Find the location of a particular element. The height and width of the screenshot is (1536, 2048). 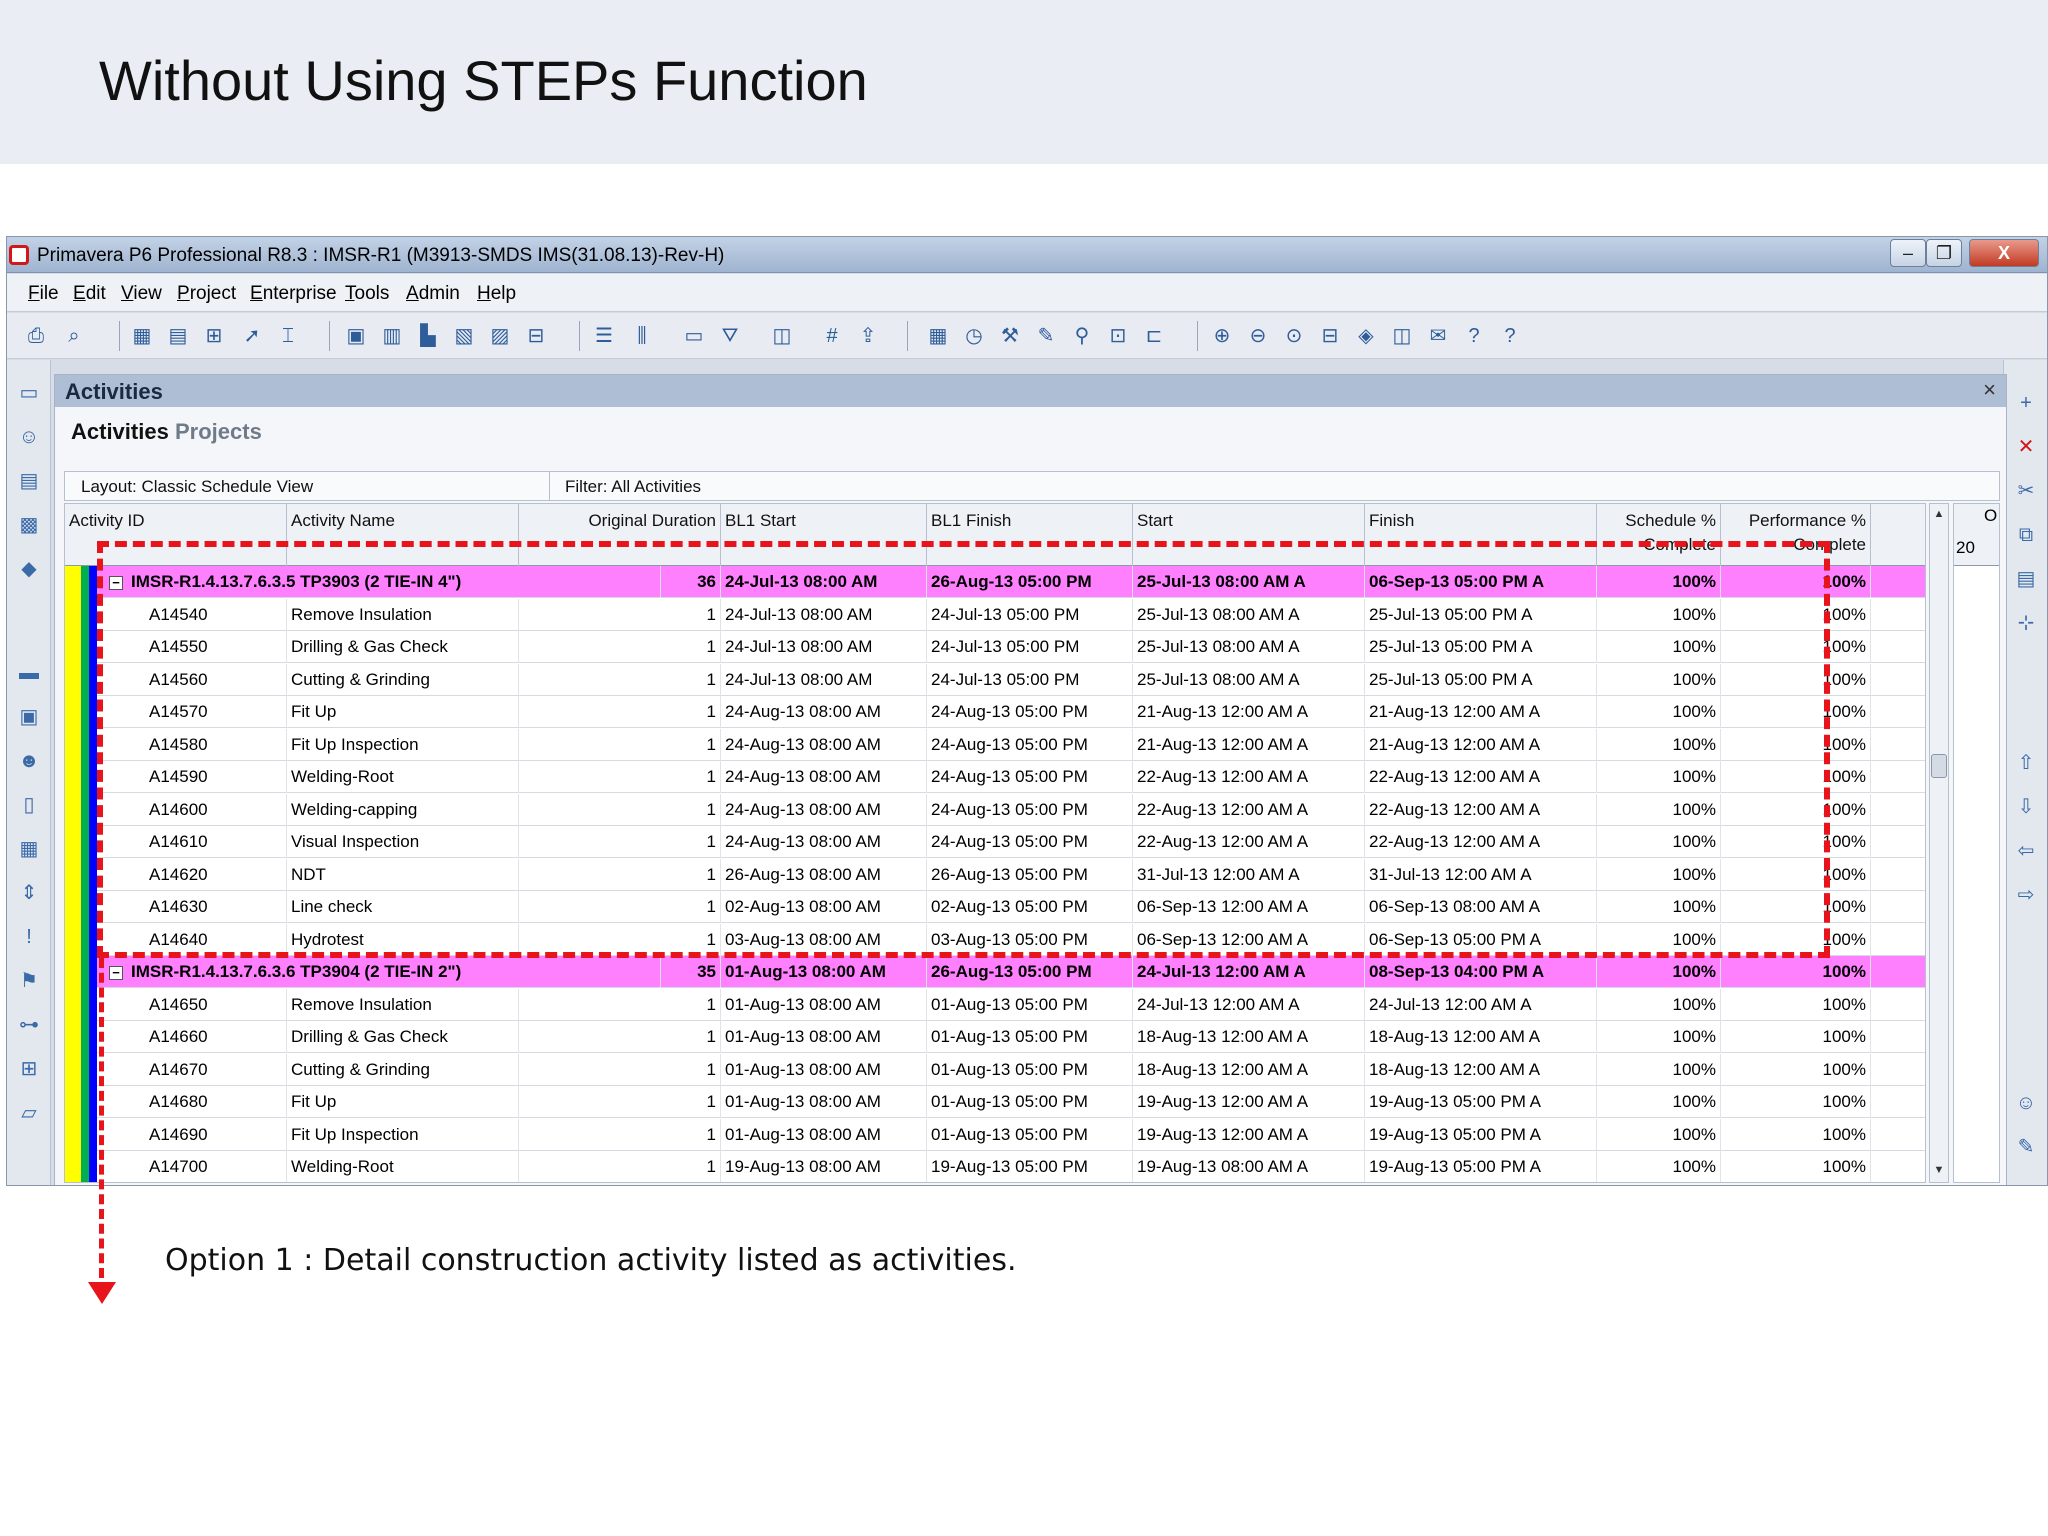

histogram-icon: ▙ is located at coordinates (428, 336).